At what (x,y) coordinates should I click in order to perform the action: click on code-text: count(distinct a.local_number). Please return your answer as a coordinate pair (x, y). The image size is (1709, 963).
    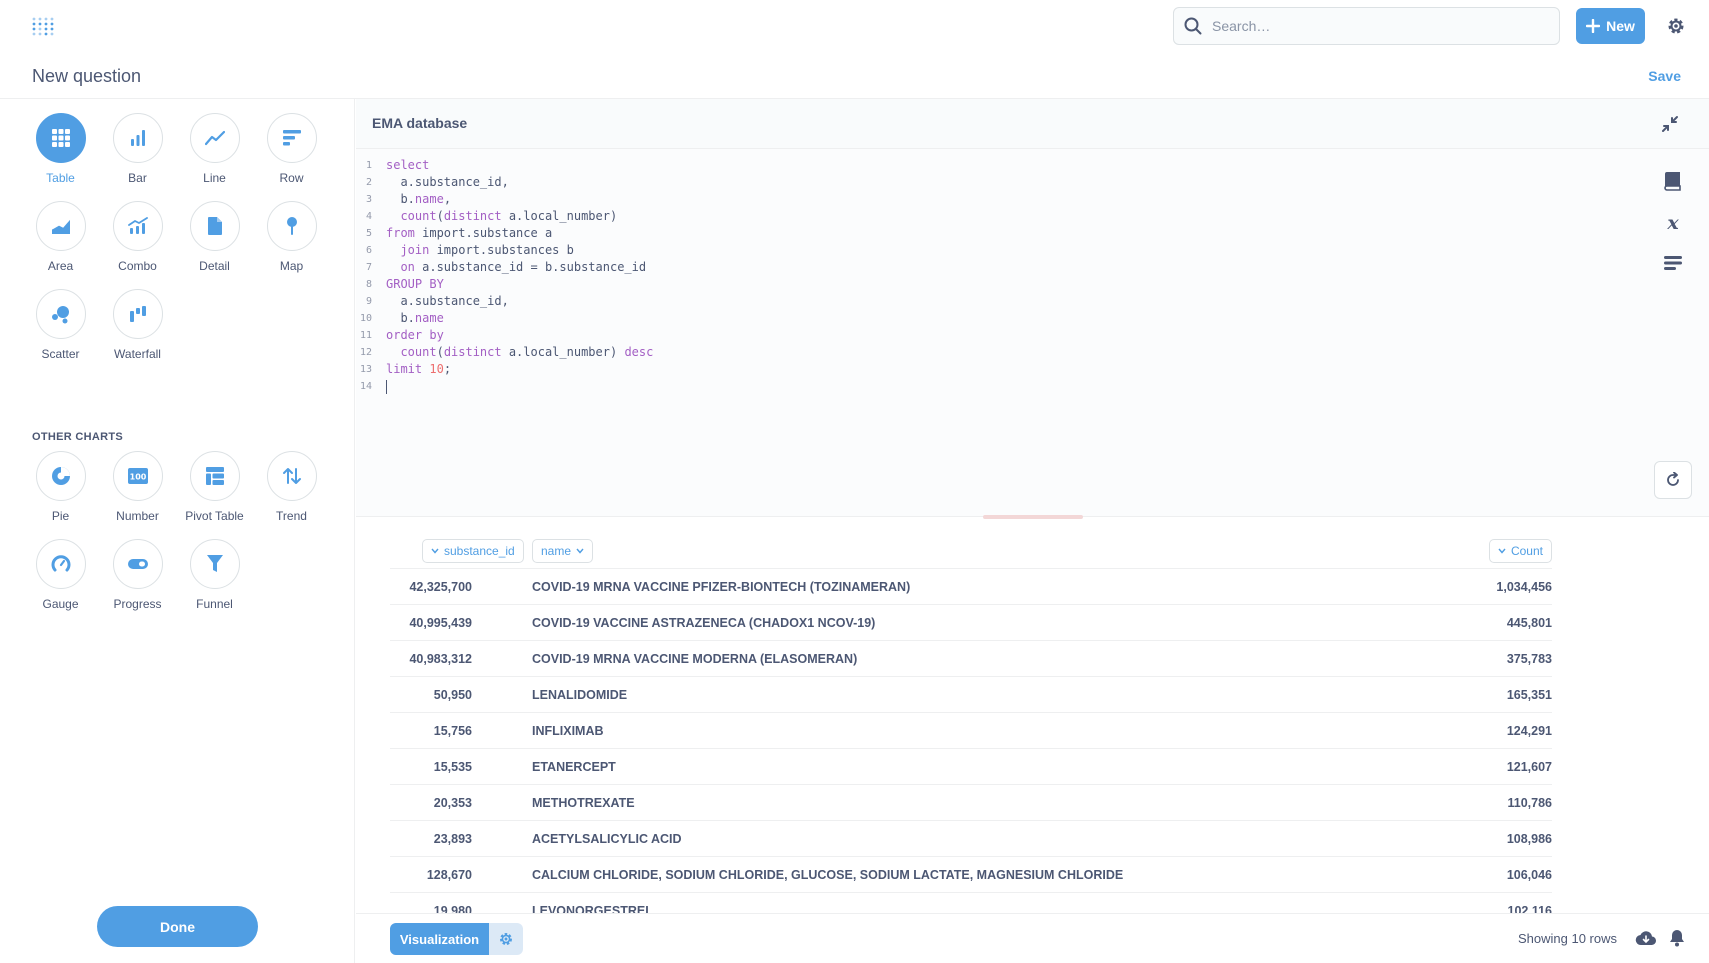
    Looking at the image, I should click on (501, 216).